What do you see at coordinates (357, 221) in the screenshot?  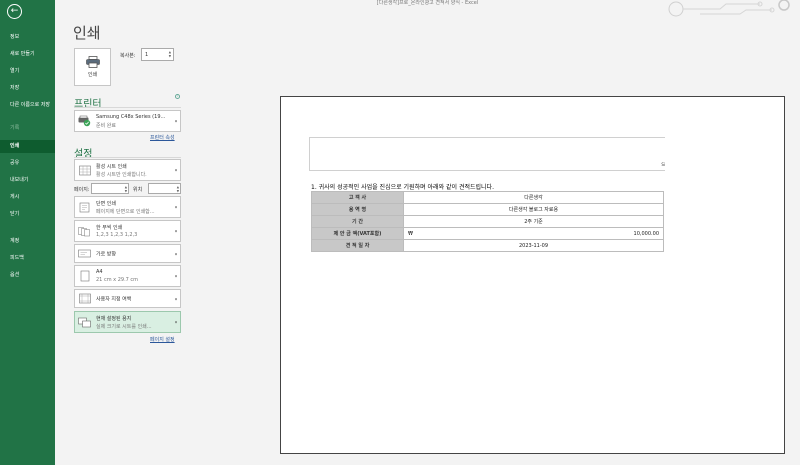 I see `row-label: 기 간` at bounding box center [357, 221].